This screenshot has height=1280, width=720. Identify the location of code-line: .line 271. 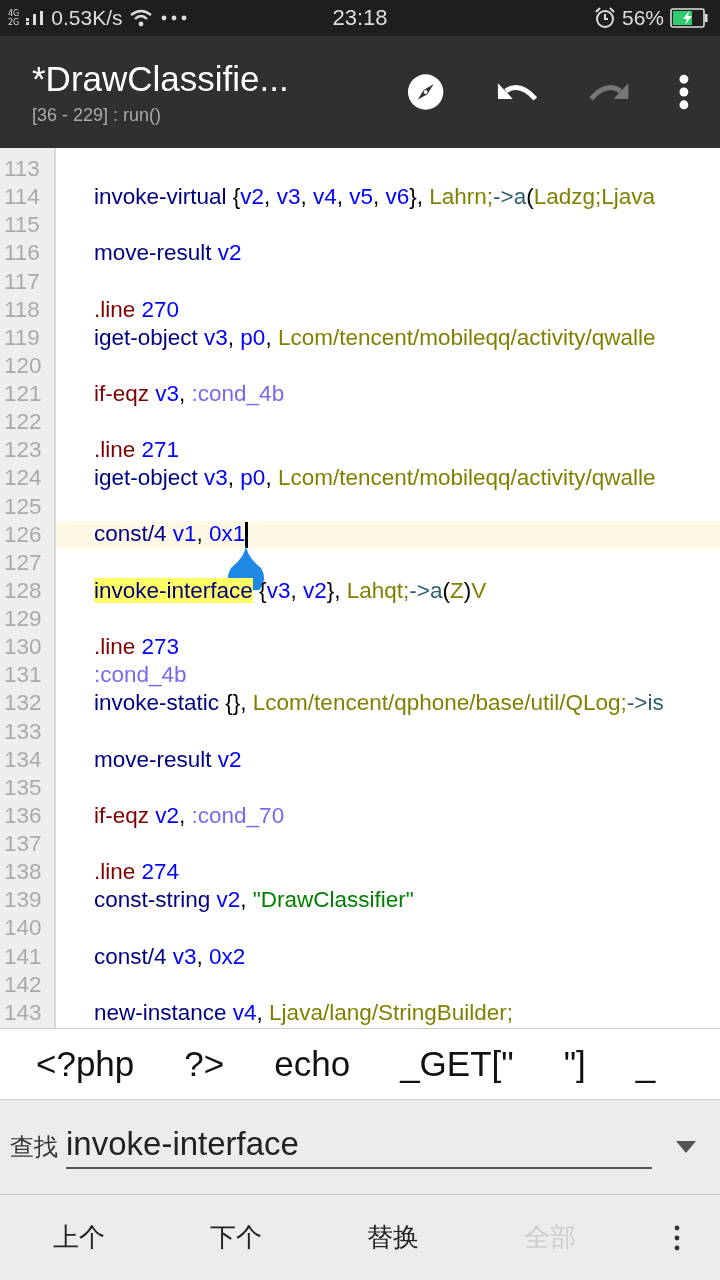
(137, 450).